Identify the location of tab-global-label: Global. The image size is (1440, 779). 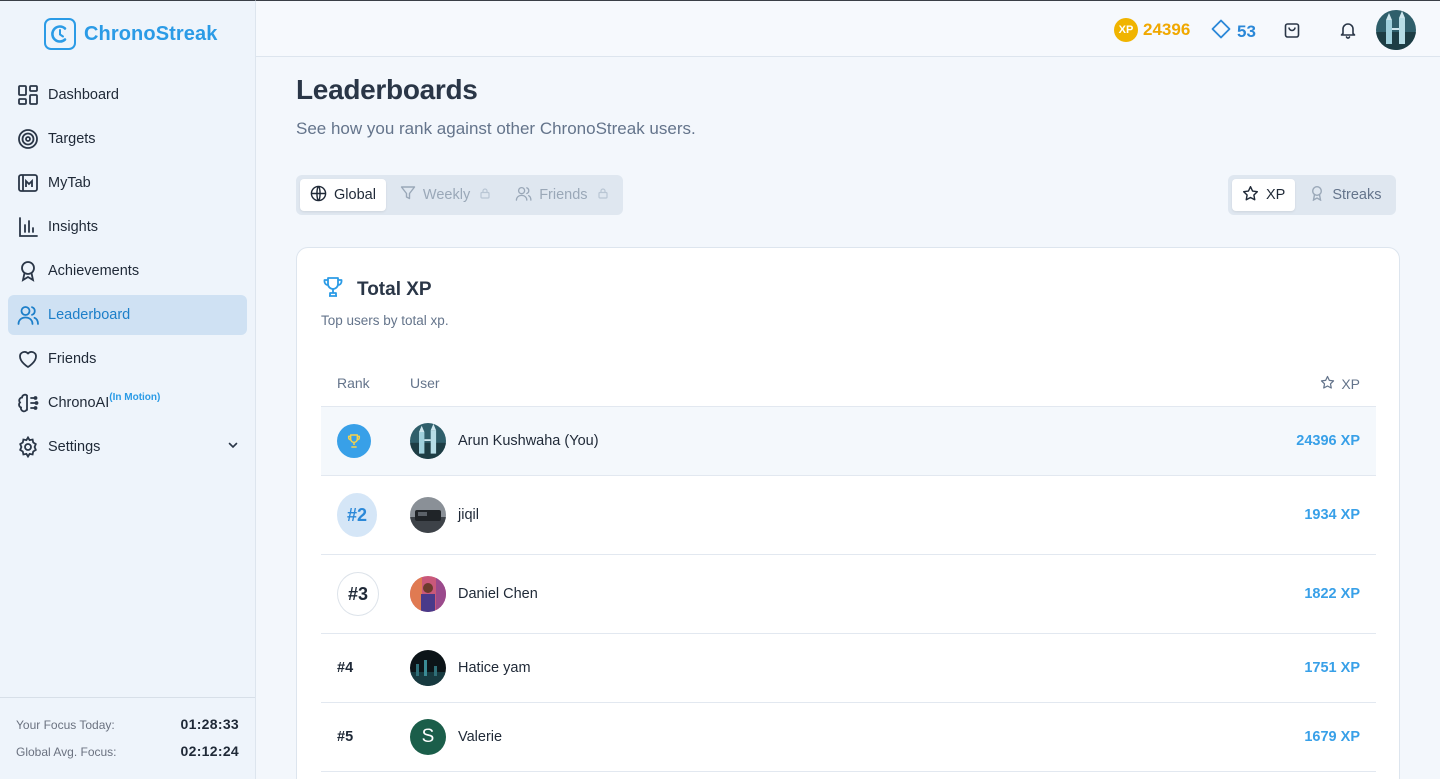
(355, 195).